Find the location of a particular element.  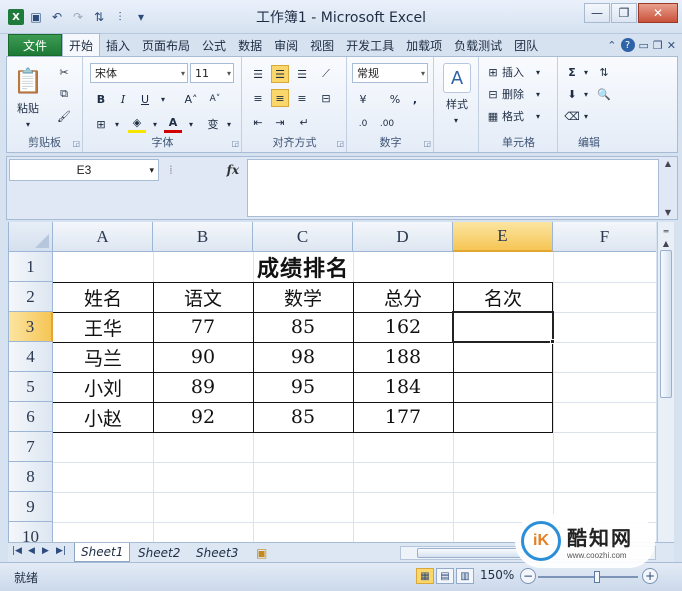

paste-icon: 📋 is located at coordinates (28, 81).